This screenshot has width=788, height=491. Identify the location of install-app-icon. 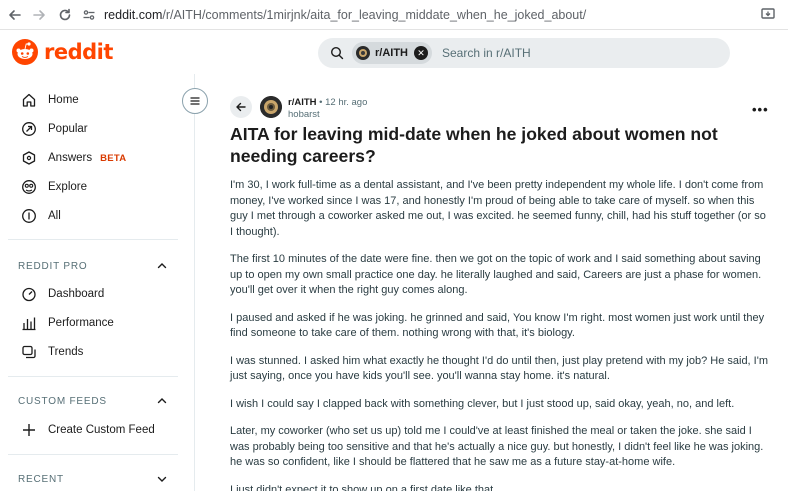
(769, 15).